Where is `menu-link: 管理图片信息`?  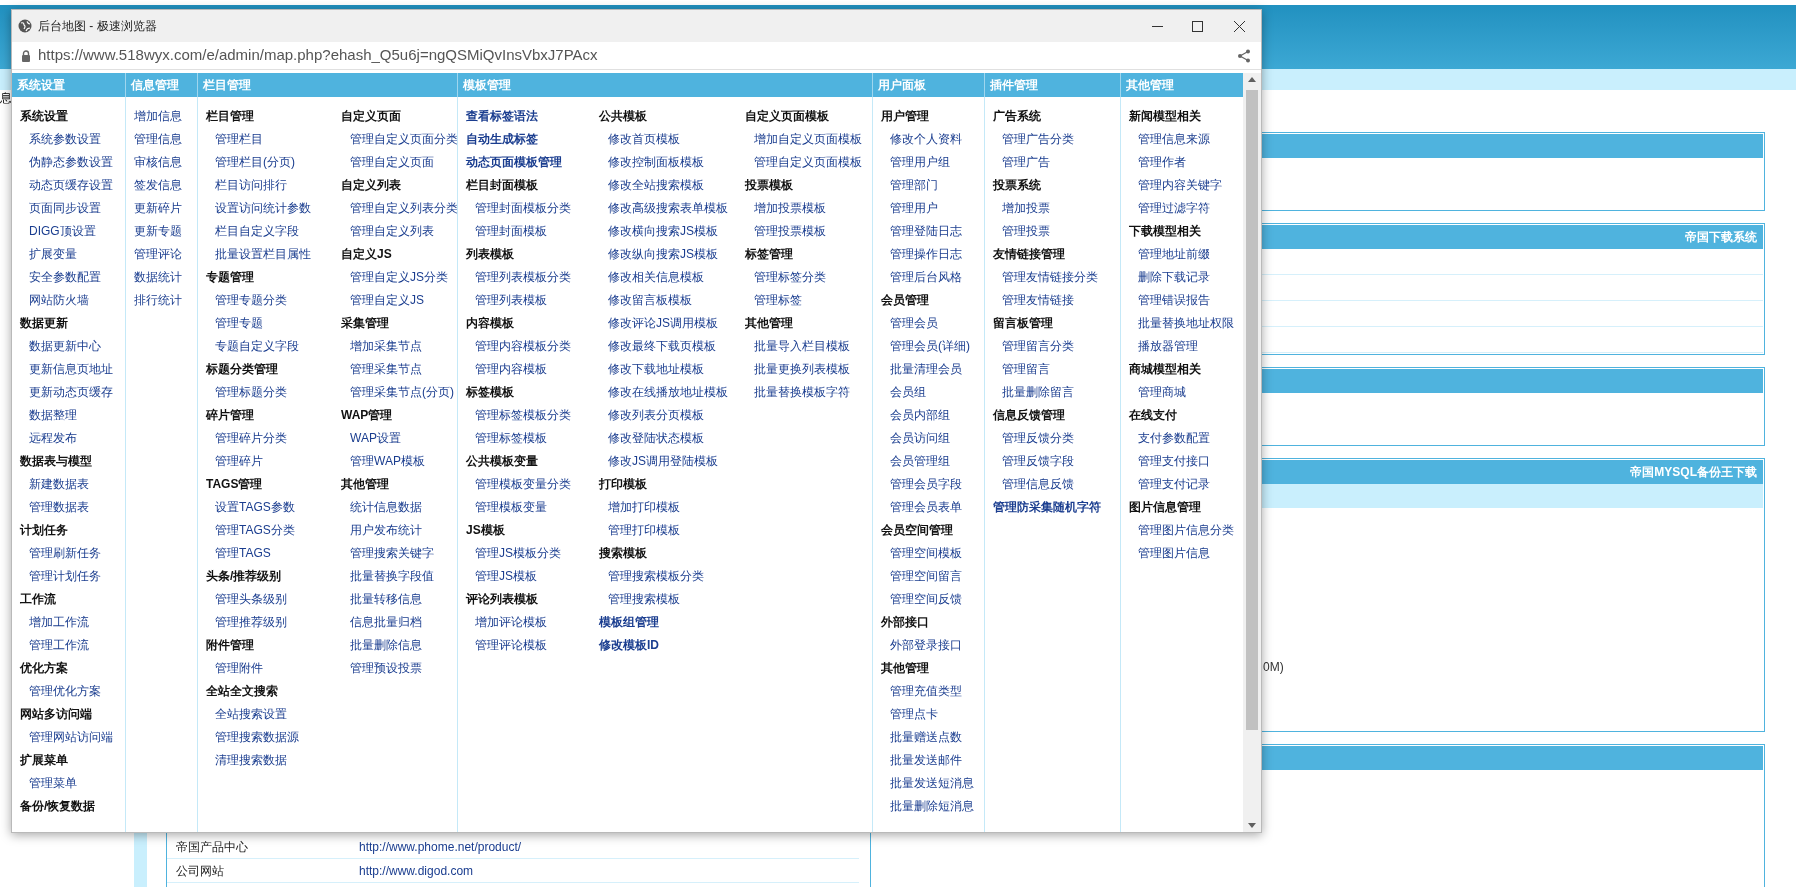 menu-link: 管理图片信息 is located at coordinates (1186, 553).